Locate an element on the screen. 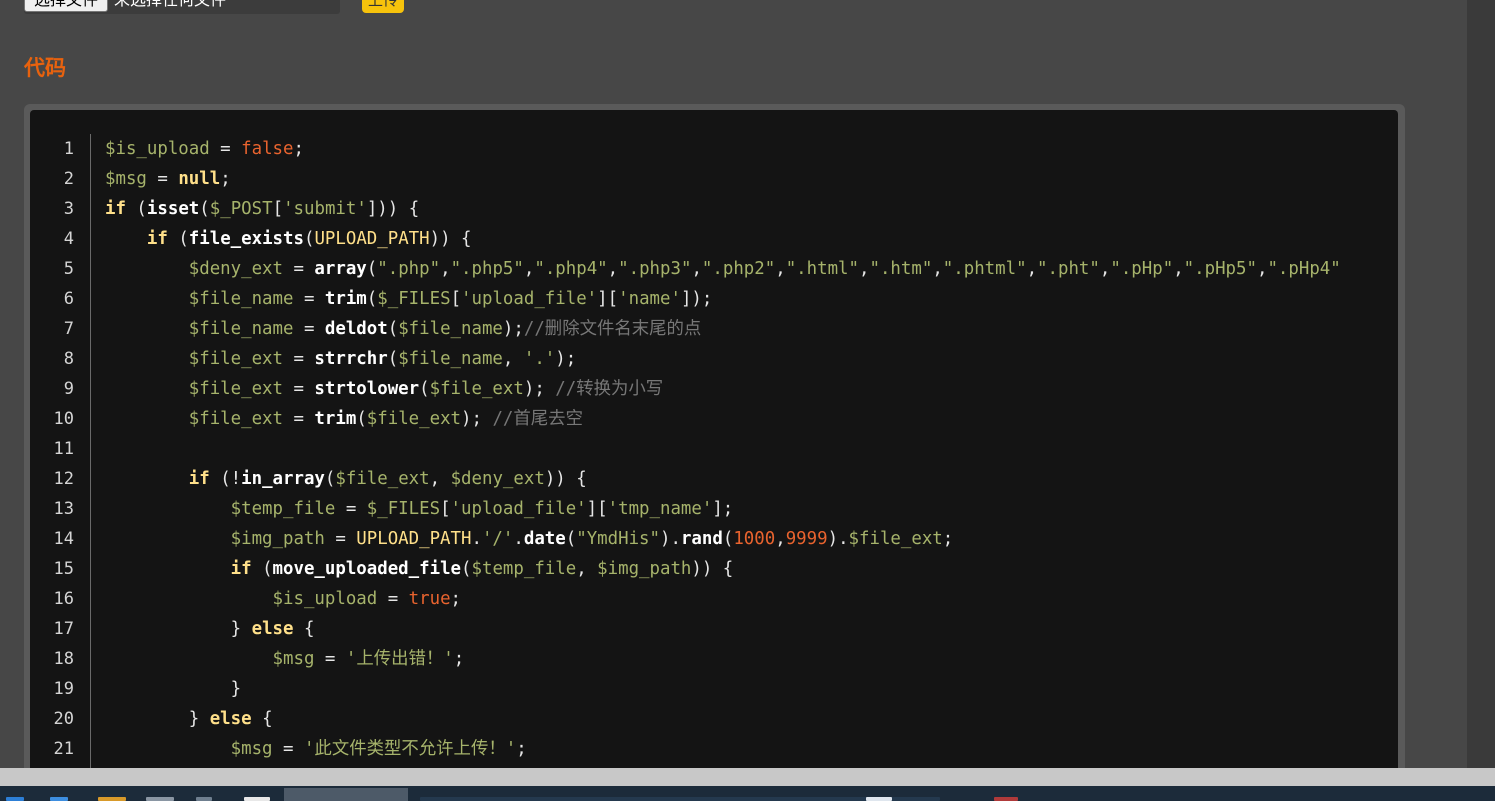  horizontal-scrollbar is located at coordinates (747, 777).